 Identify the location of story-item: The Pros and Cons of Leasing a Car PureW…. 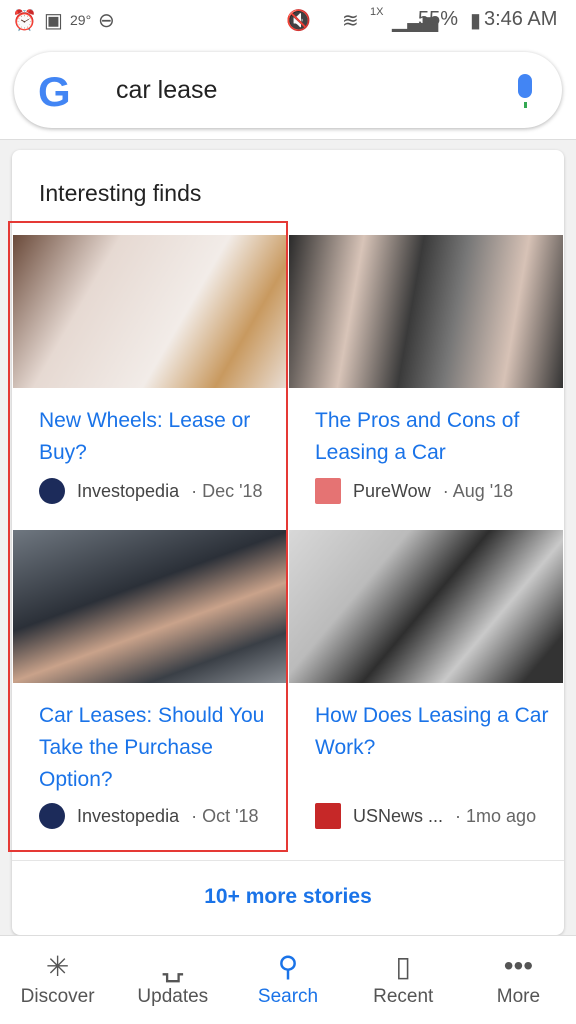
(426, 382).